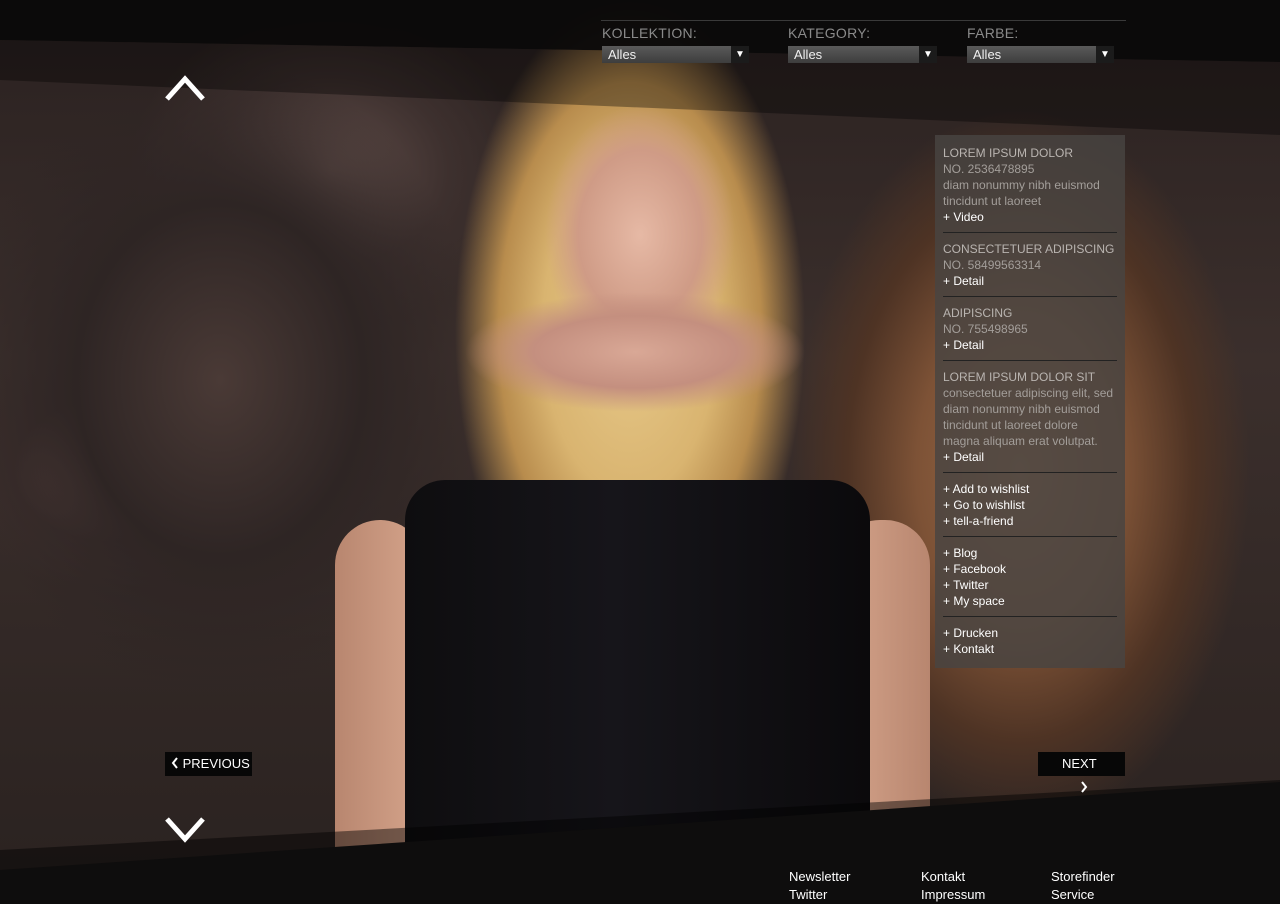  I want to click on scroll-up-button, so click(185, 88).